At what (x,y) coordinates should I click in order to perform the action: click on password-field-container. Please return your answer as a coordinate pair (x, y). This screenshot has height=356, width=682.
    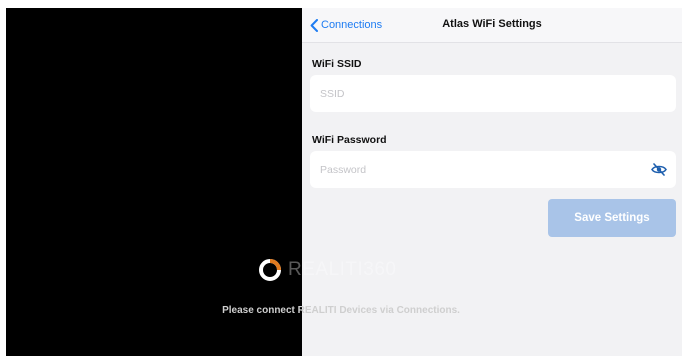
    Looking at the image, I should click on (493, 169).